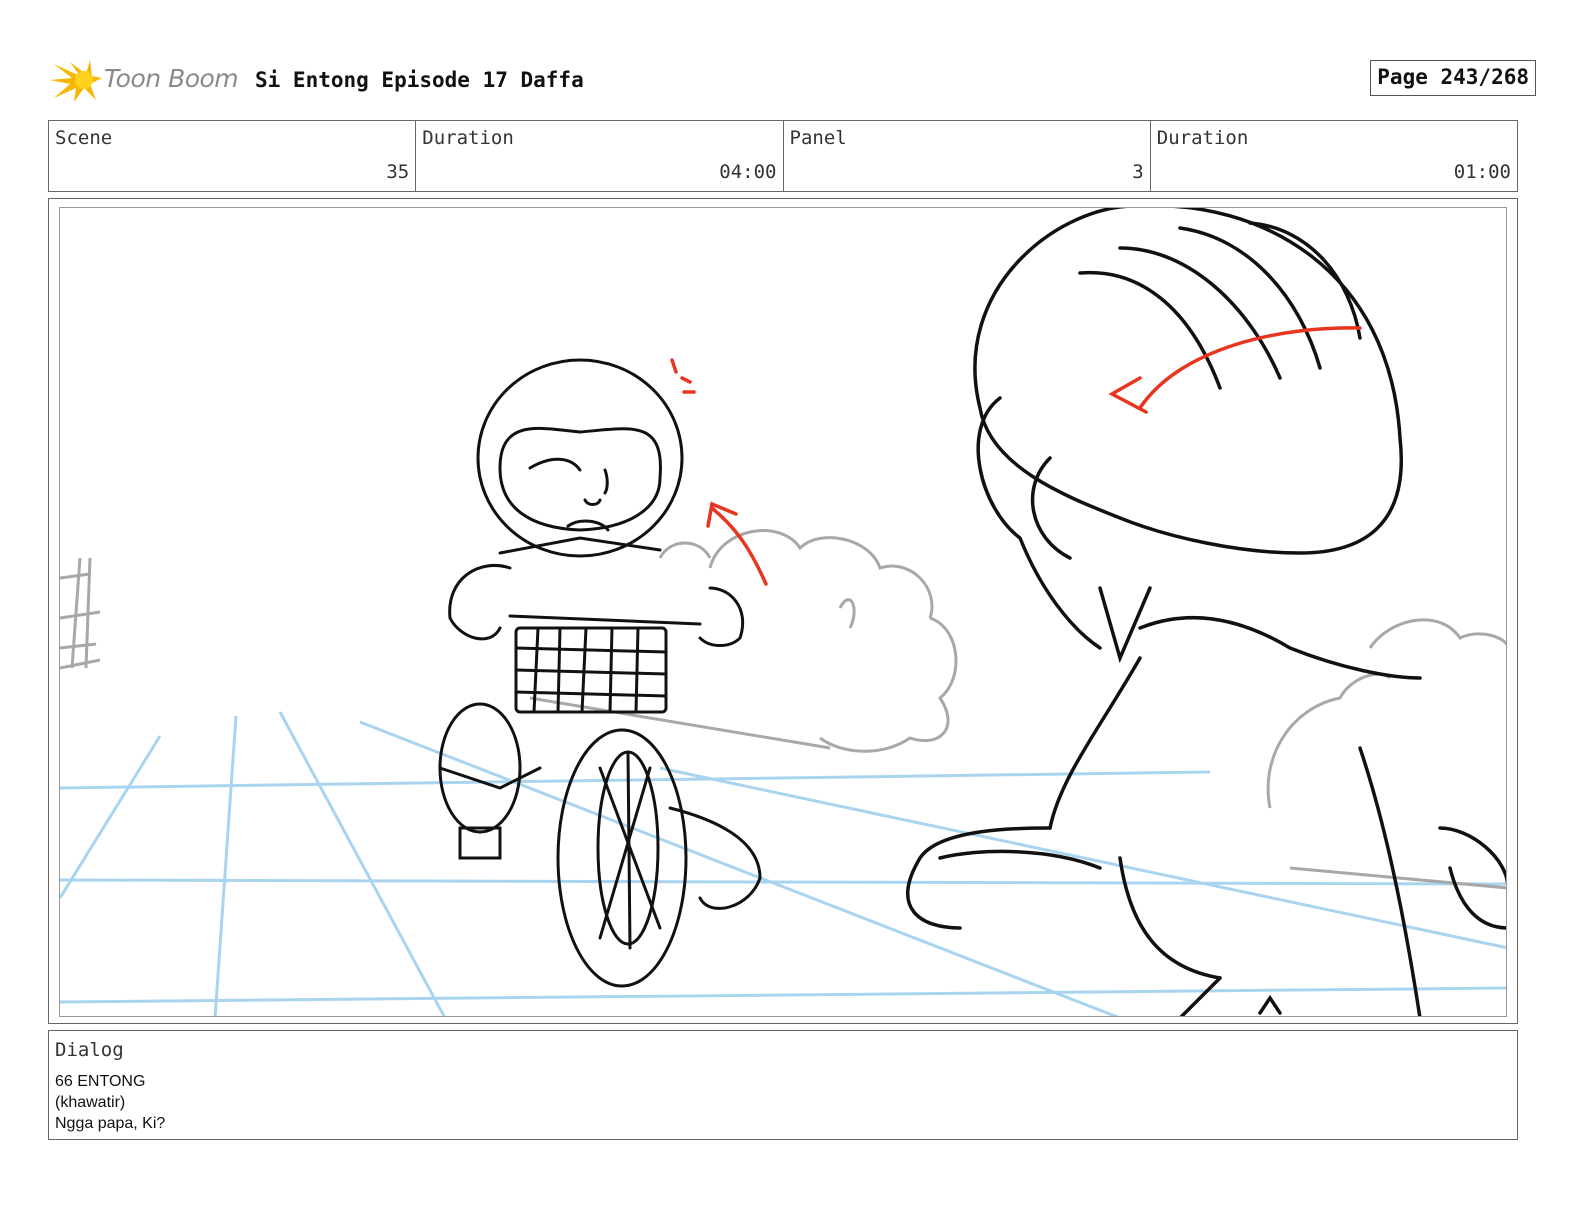 The width and height of the screenshot is (1584, 1224). I want to click on glance-arrow, so click(739, 546).